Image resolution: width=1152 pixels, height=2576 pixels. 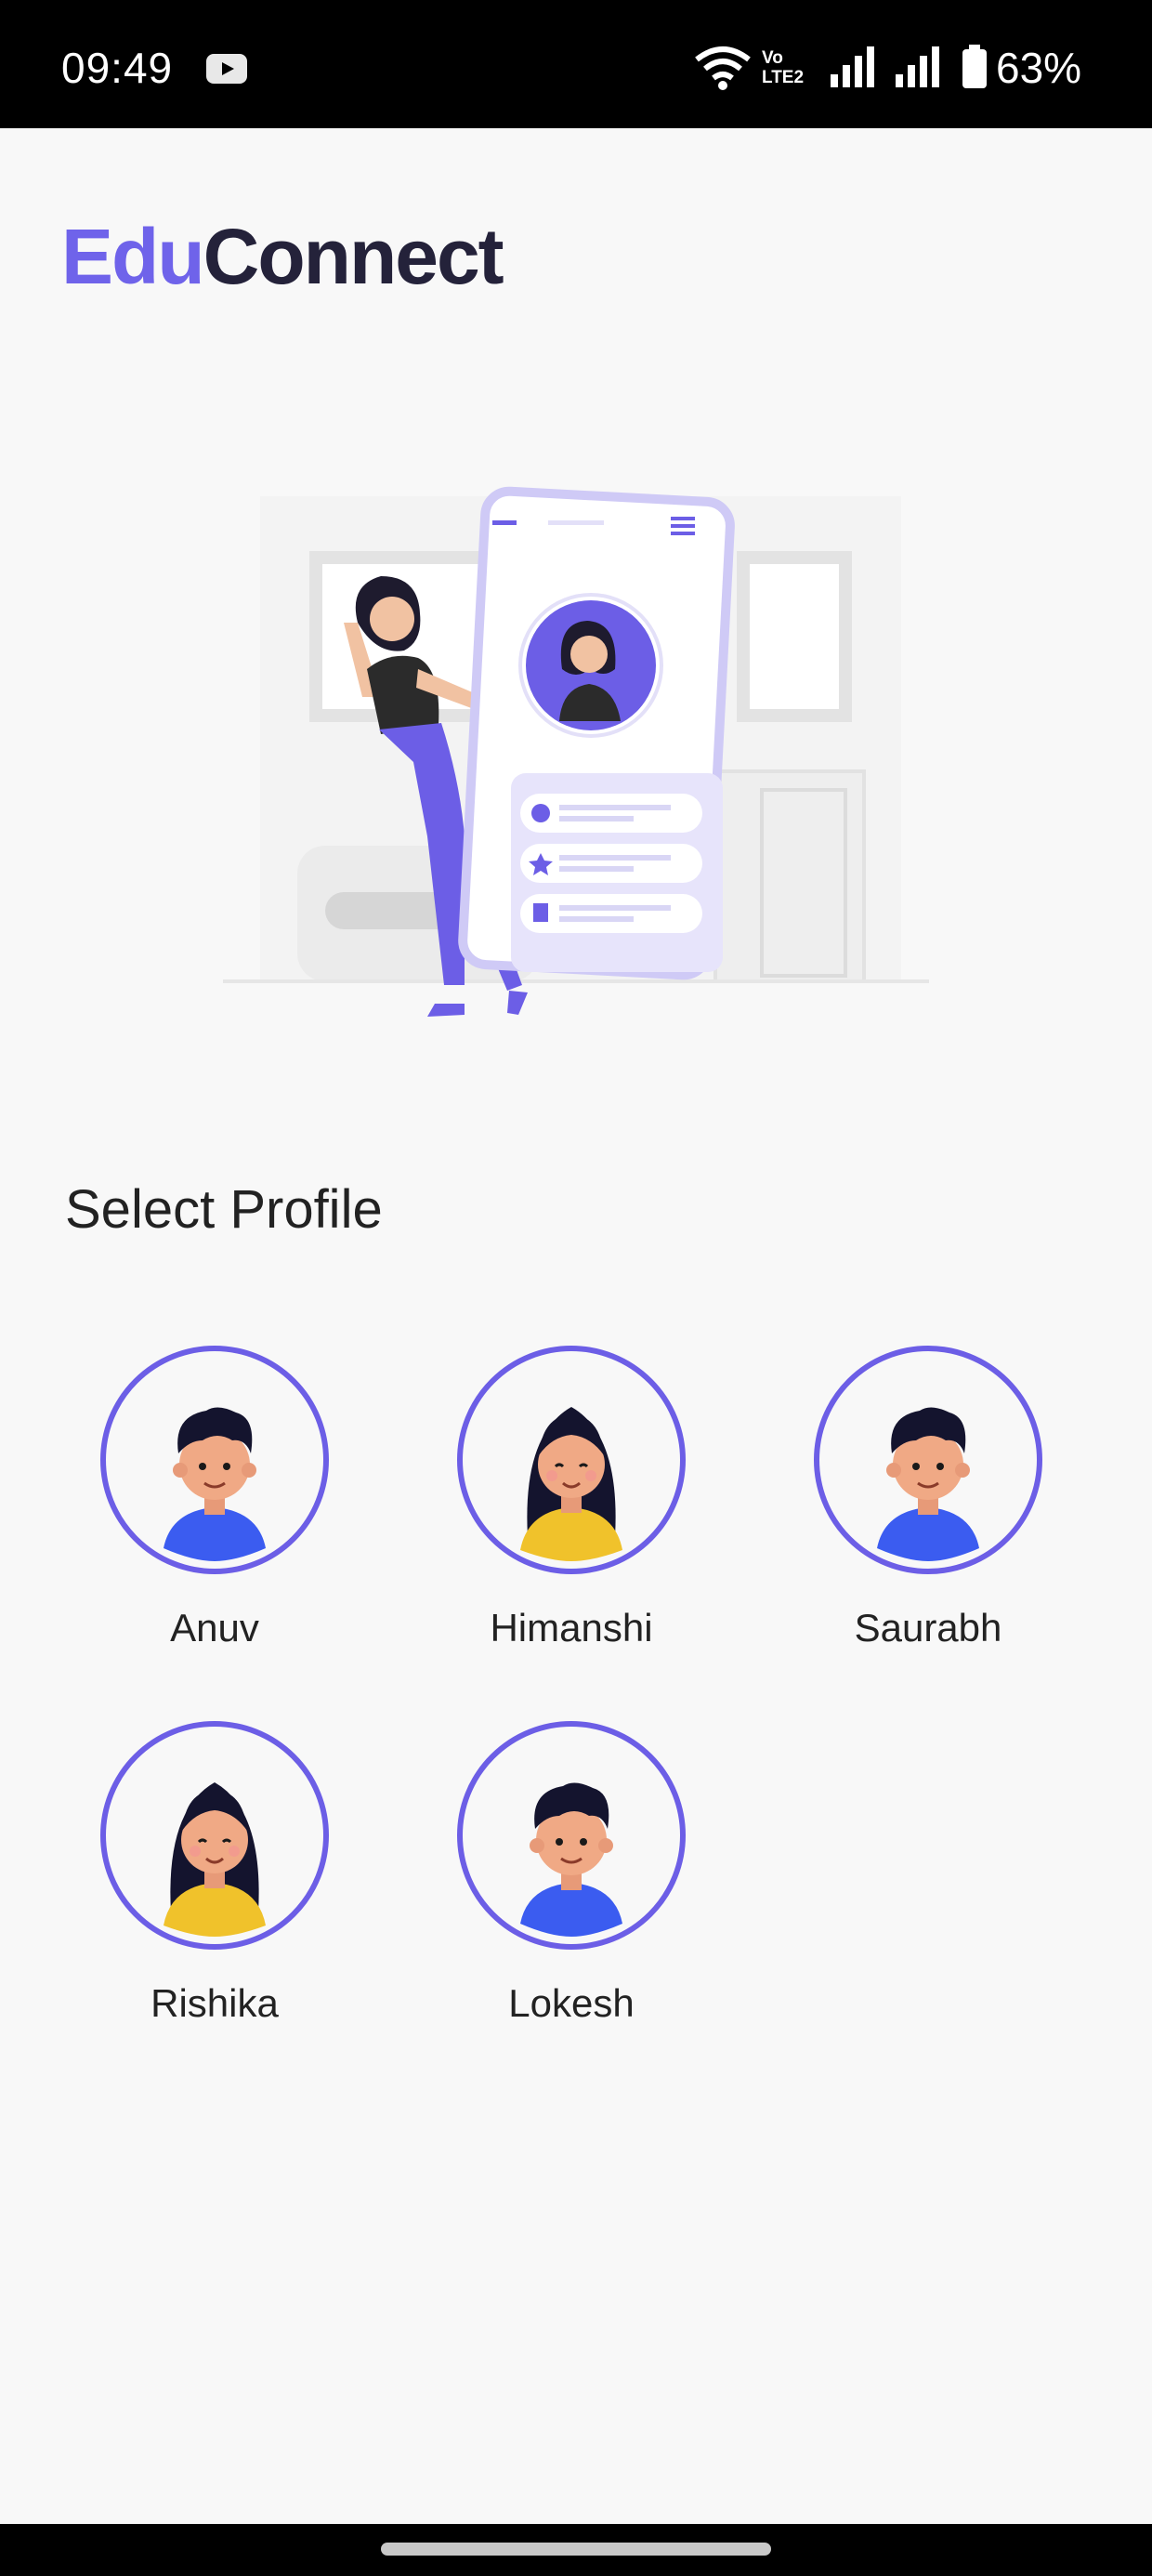 I want to click on select-profile-title: Select Profile, so click(x=224, y=1209).